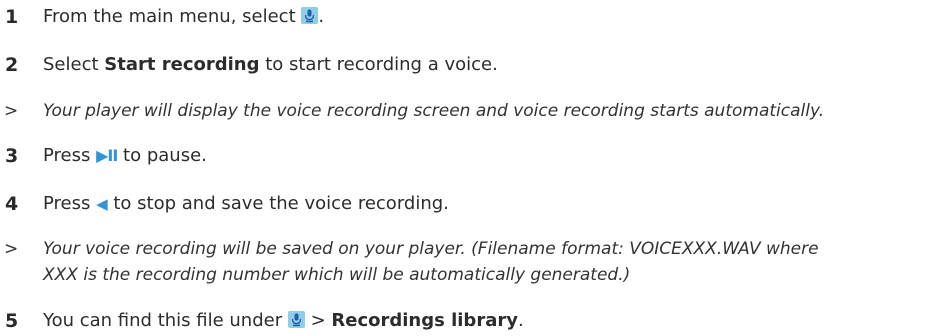  I want to click on play-pause-icon: ▶II, so click(107, 155).